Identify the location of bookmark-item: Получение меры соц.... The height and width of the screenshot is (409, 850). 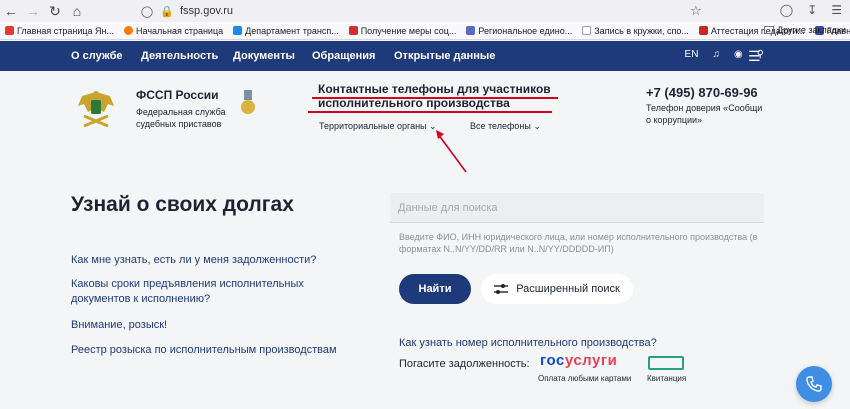
(403, 31).